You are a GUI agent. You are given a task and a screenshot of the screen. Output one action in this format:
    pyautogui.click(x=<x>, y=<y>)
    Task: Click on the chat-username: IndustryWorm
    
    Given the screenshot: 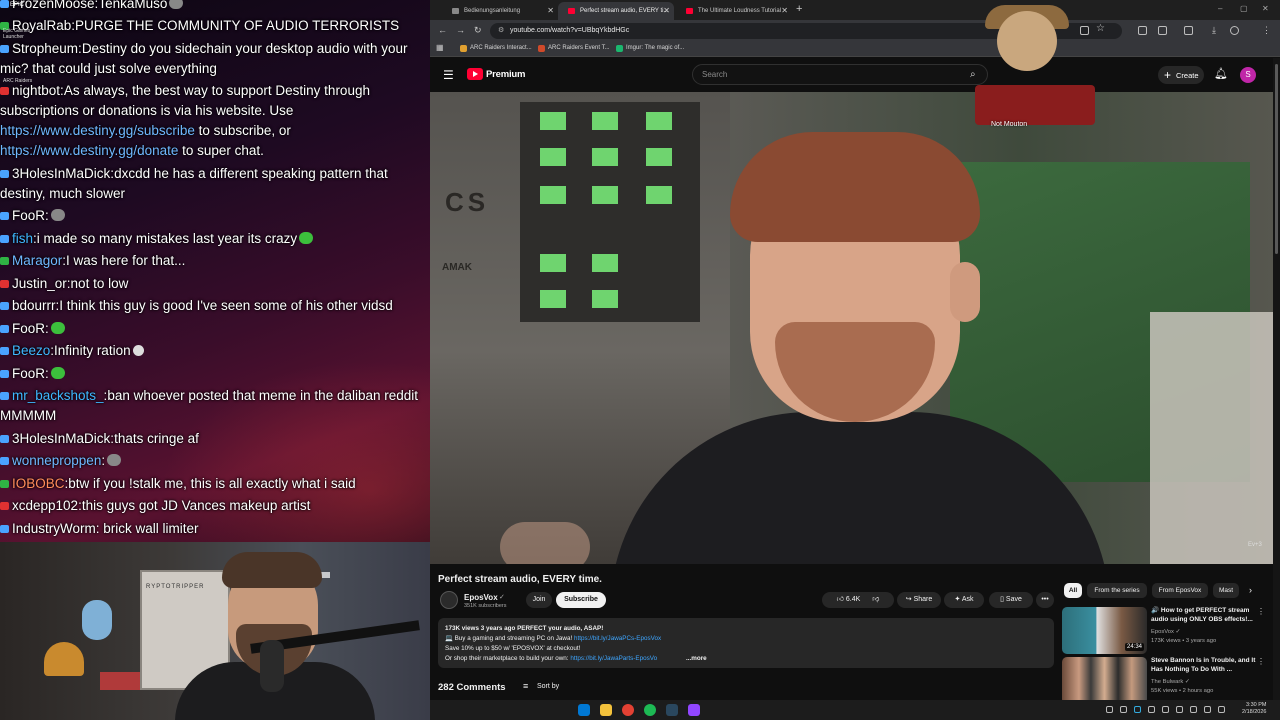 What is the action you would take?
    pyautogui.click(x=54, y=528)
    